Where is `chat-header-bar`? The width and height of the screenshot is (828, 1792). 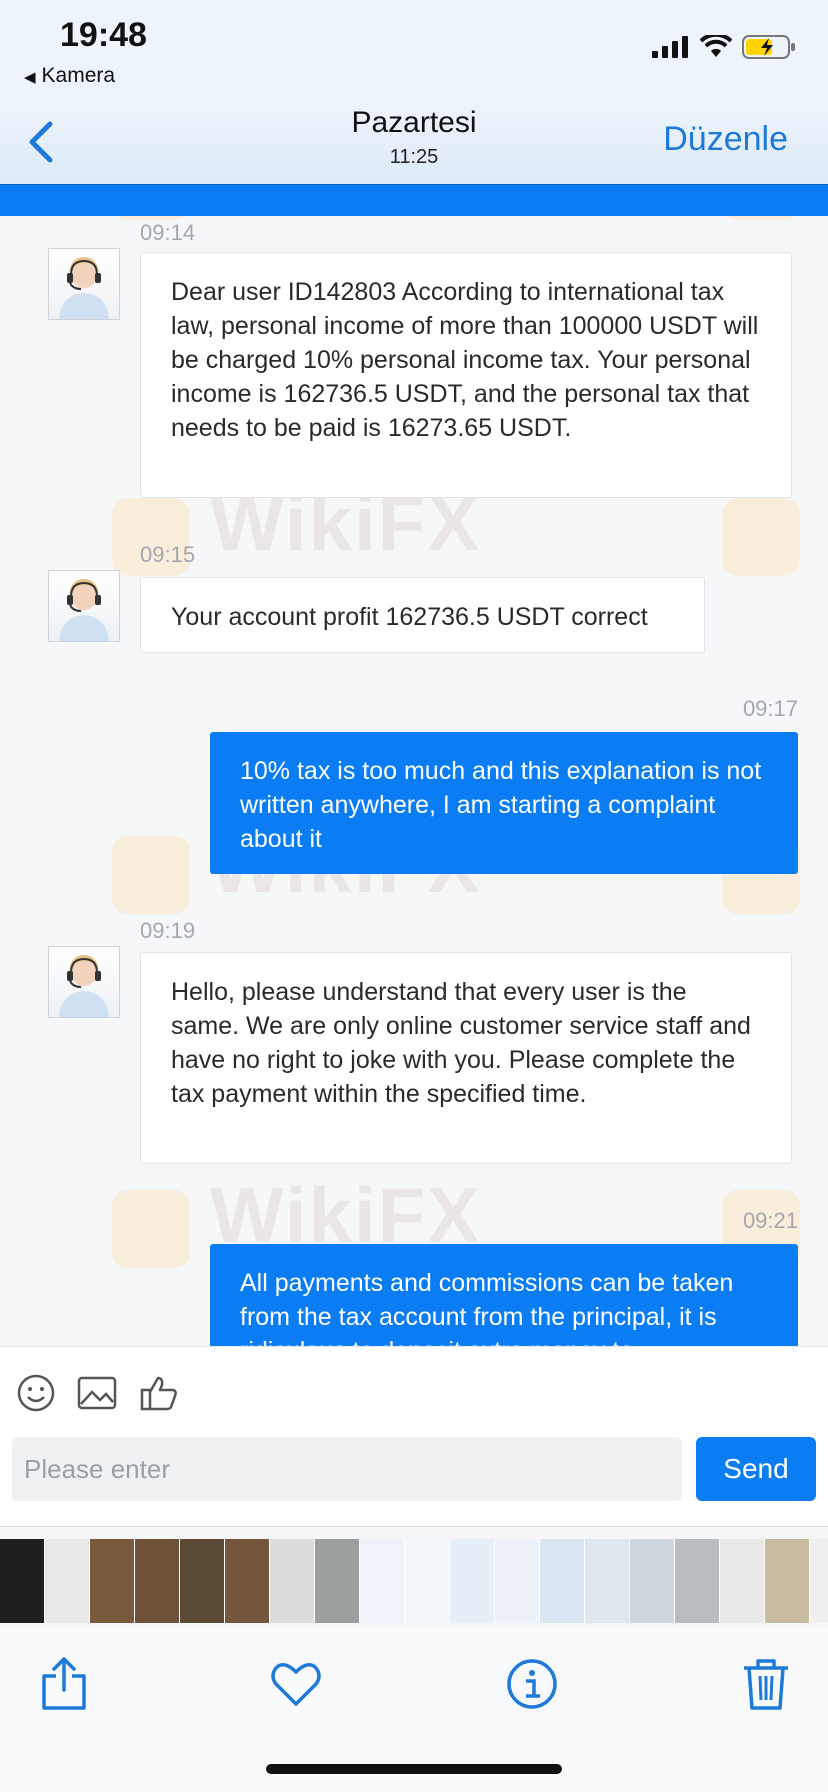 chat-header-bar is located at coordinates (414, 200).